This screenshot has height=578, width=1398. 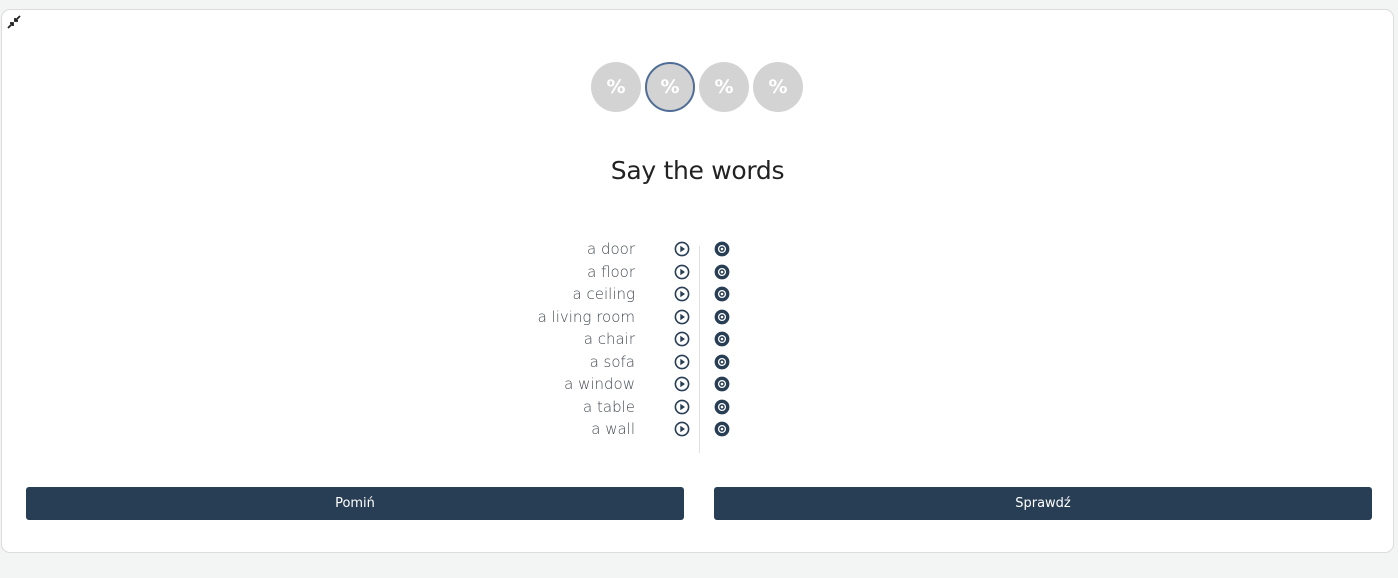 What do you see at coordinates (611, 271) in the screenshot?
I see `word-label: a floor` at bounding box center [611, 271].